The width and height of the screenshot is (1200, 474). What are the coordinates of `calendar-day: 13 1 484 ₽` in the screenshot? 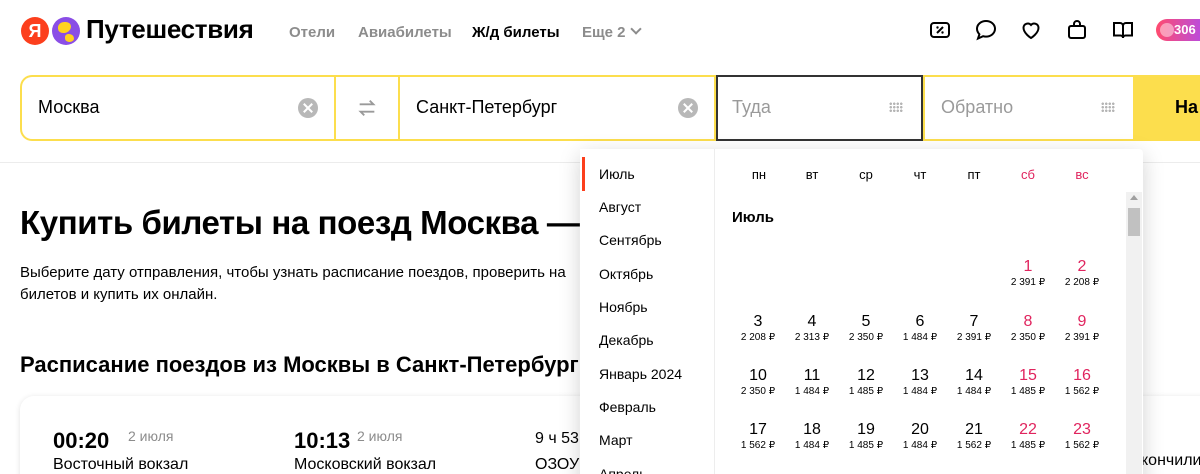 It's located at (920, 382).